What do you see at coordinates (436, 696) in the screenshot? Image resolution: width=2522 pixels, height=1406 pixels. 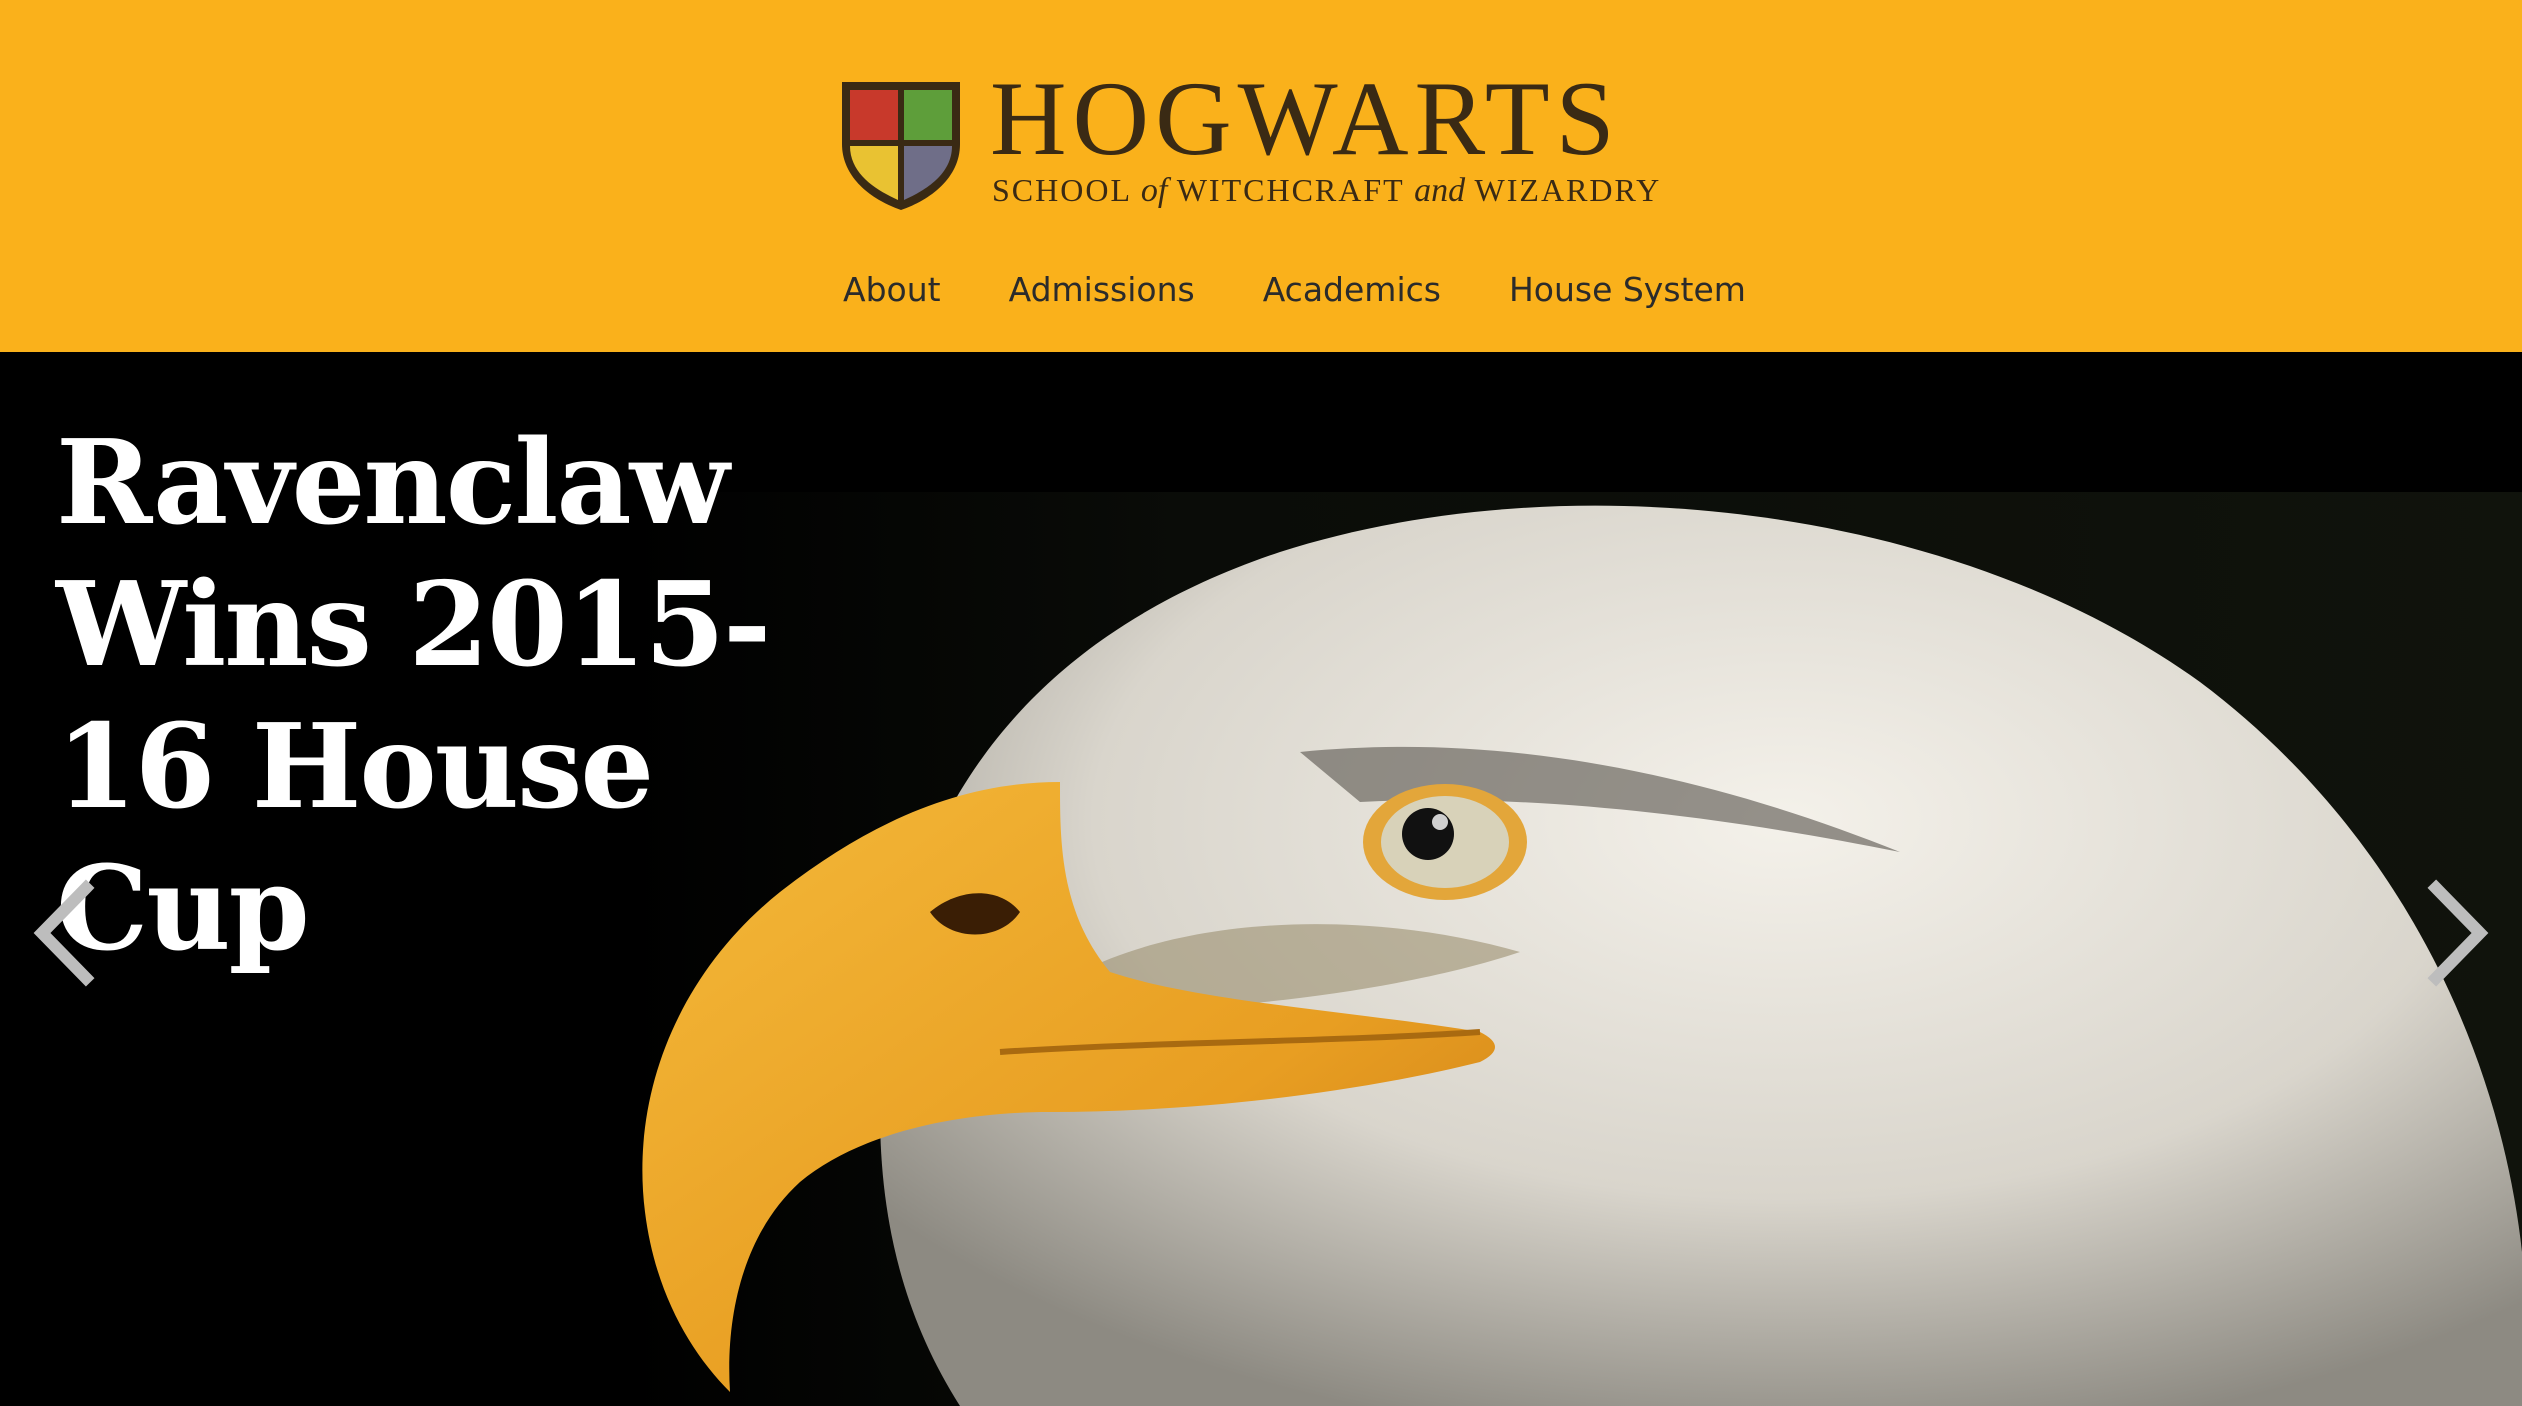 I see `hero-headline: Ravenclaw Wins 2015-16 House Cup` at bounding box center [436, 696].